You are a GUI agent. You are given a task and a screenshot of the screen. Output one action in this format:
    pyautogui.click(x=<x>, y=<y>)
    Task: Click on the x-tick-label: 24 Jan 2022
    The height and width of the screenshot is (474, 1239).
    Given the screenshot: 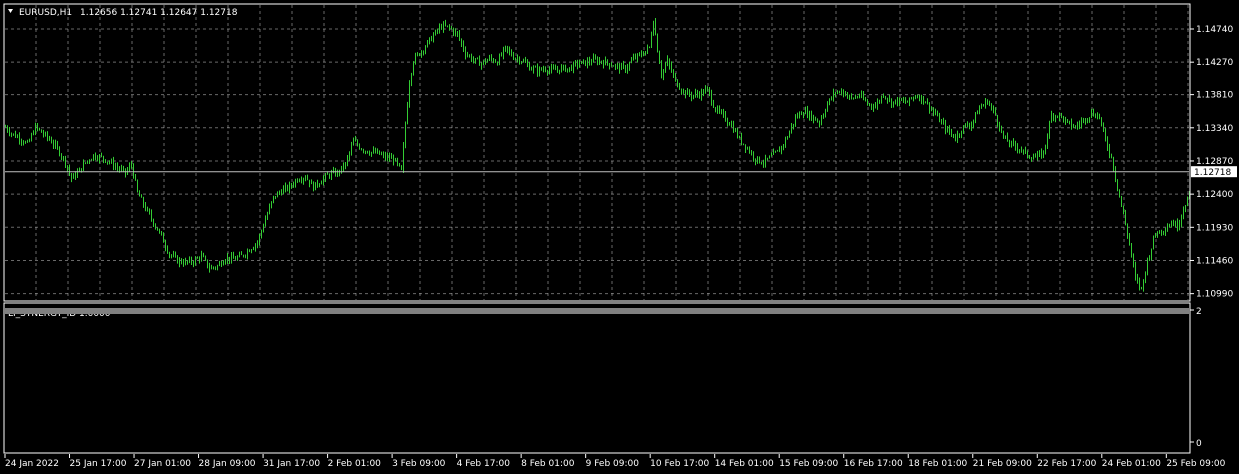 What is the action you would take?
    pyautogui.click(x=32, y=464)
    